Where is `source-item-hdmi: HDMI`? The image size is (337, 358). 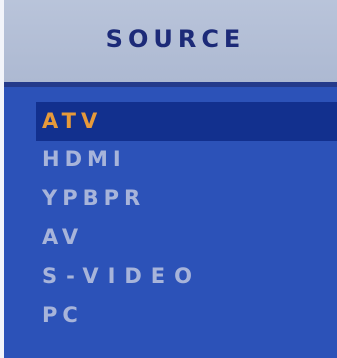
source-item-hdmi: HDMI is located at coordinates (186, 159).